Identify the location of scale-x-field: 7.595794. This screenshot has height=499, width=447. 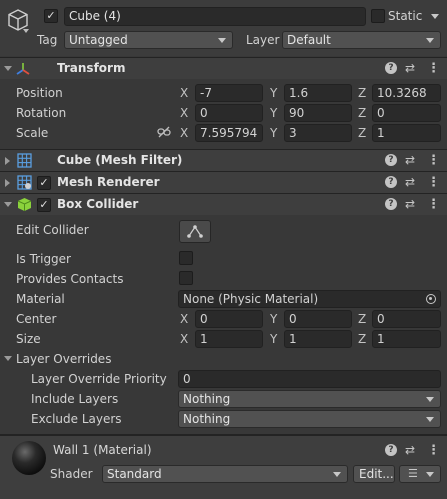
(229, 133).